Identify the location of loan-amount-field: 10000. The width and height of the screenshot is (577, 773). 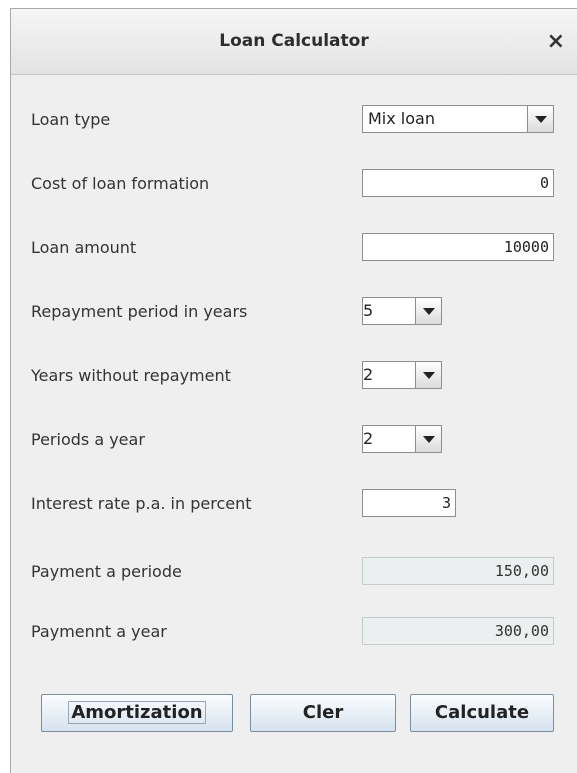
(458, 247).